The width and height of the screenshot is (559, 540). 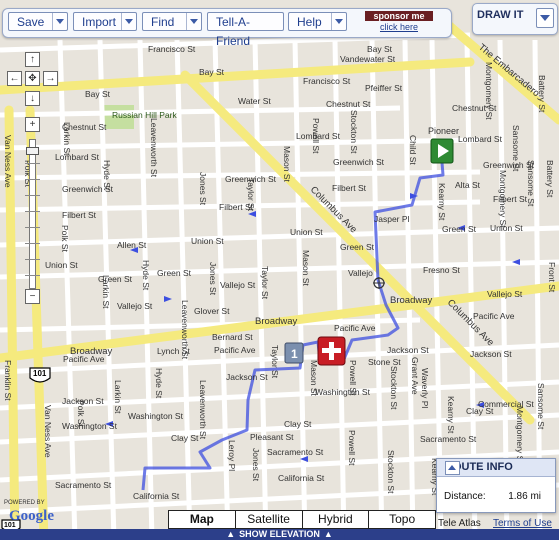 I want to click on label-jackson-4: Jackson St, so click(x=491, y=354).